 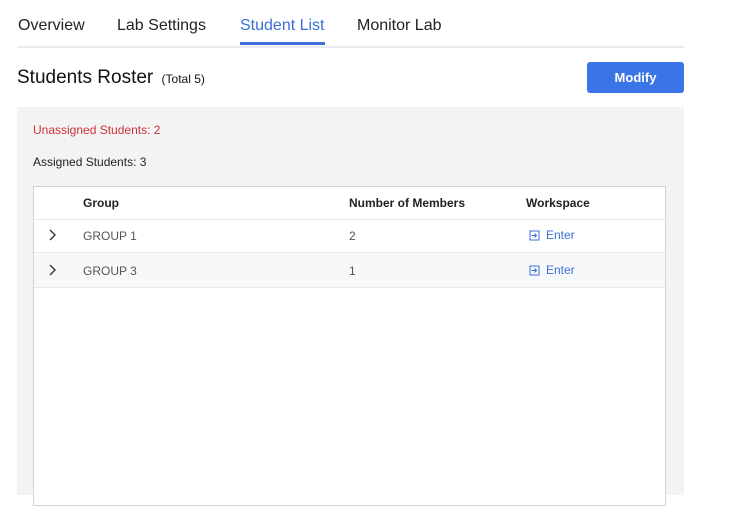 I want to click on table-header: Group Number of Members Workspace, so click(x=349, y=203).